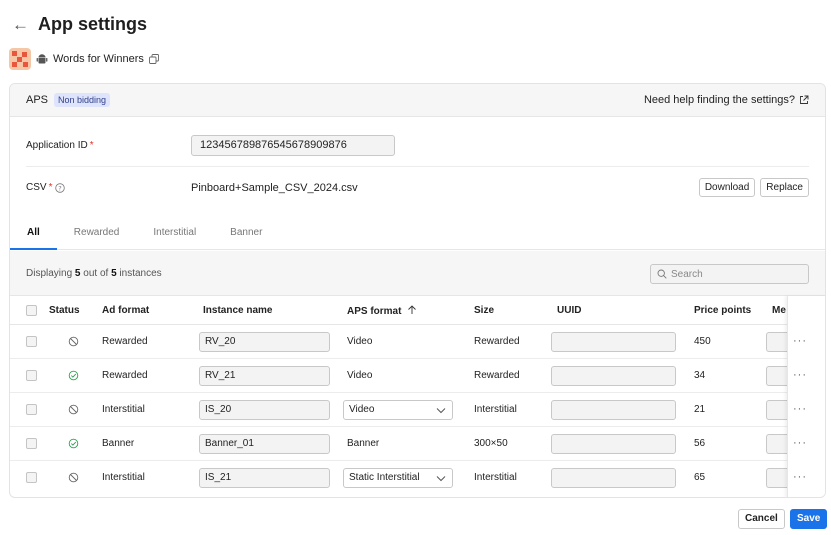 The height and width of the screenshot is (535, 831). I want to click on aps-format-select: Video, so click(398, 410).